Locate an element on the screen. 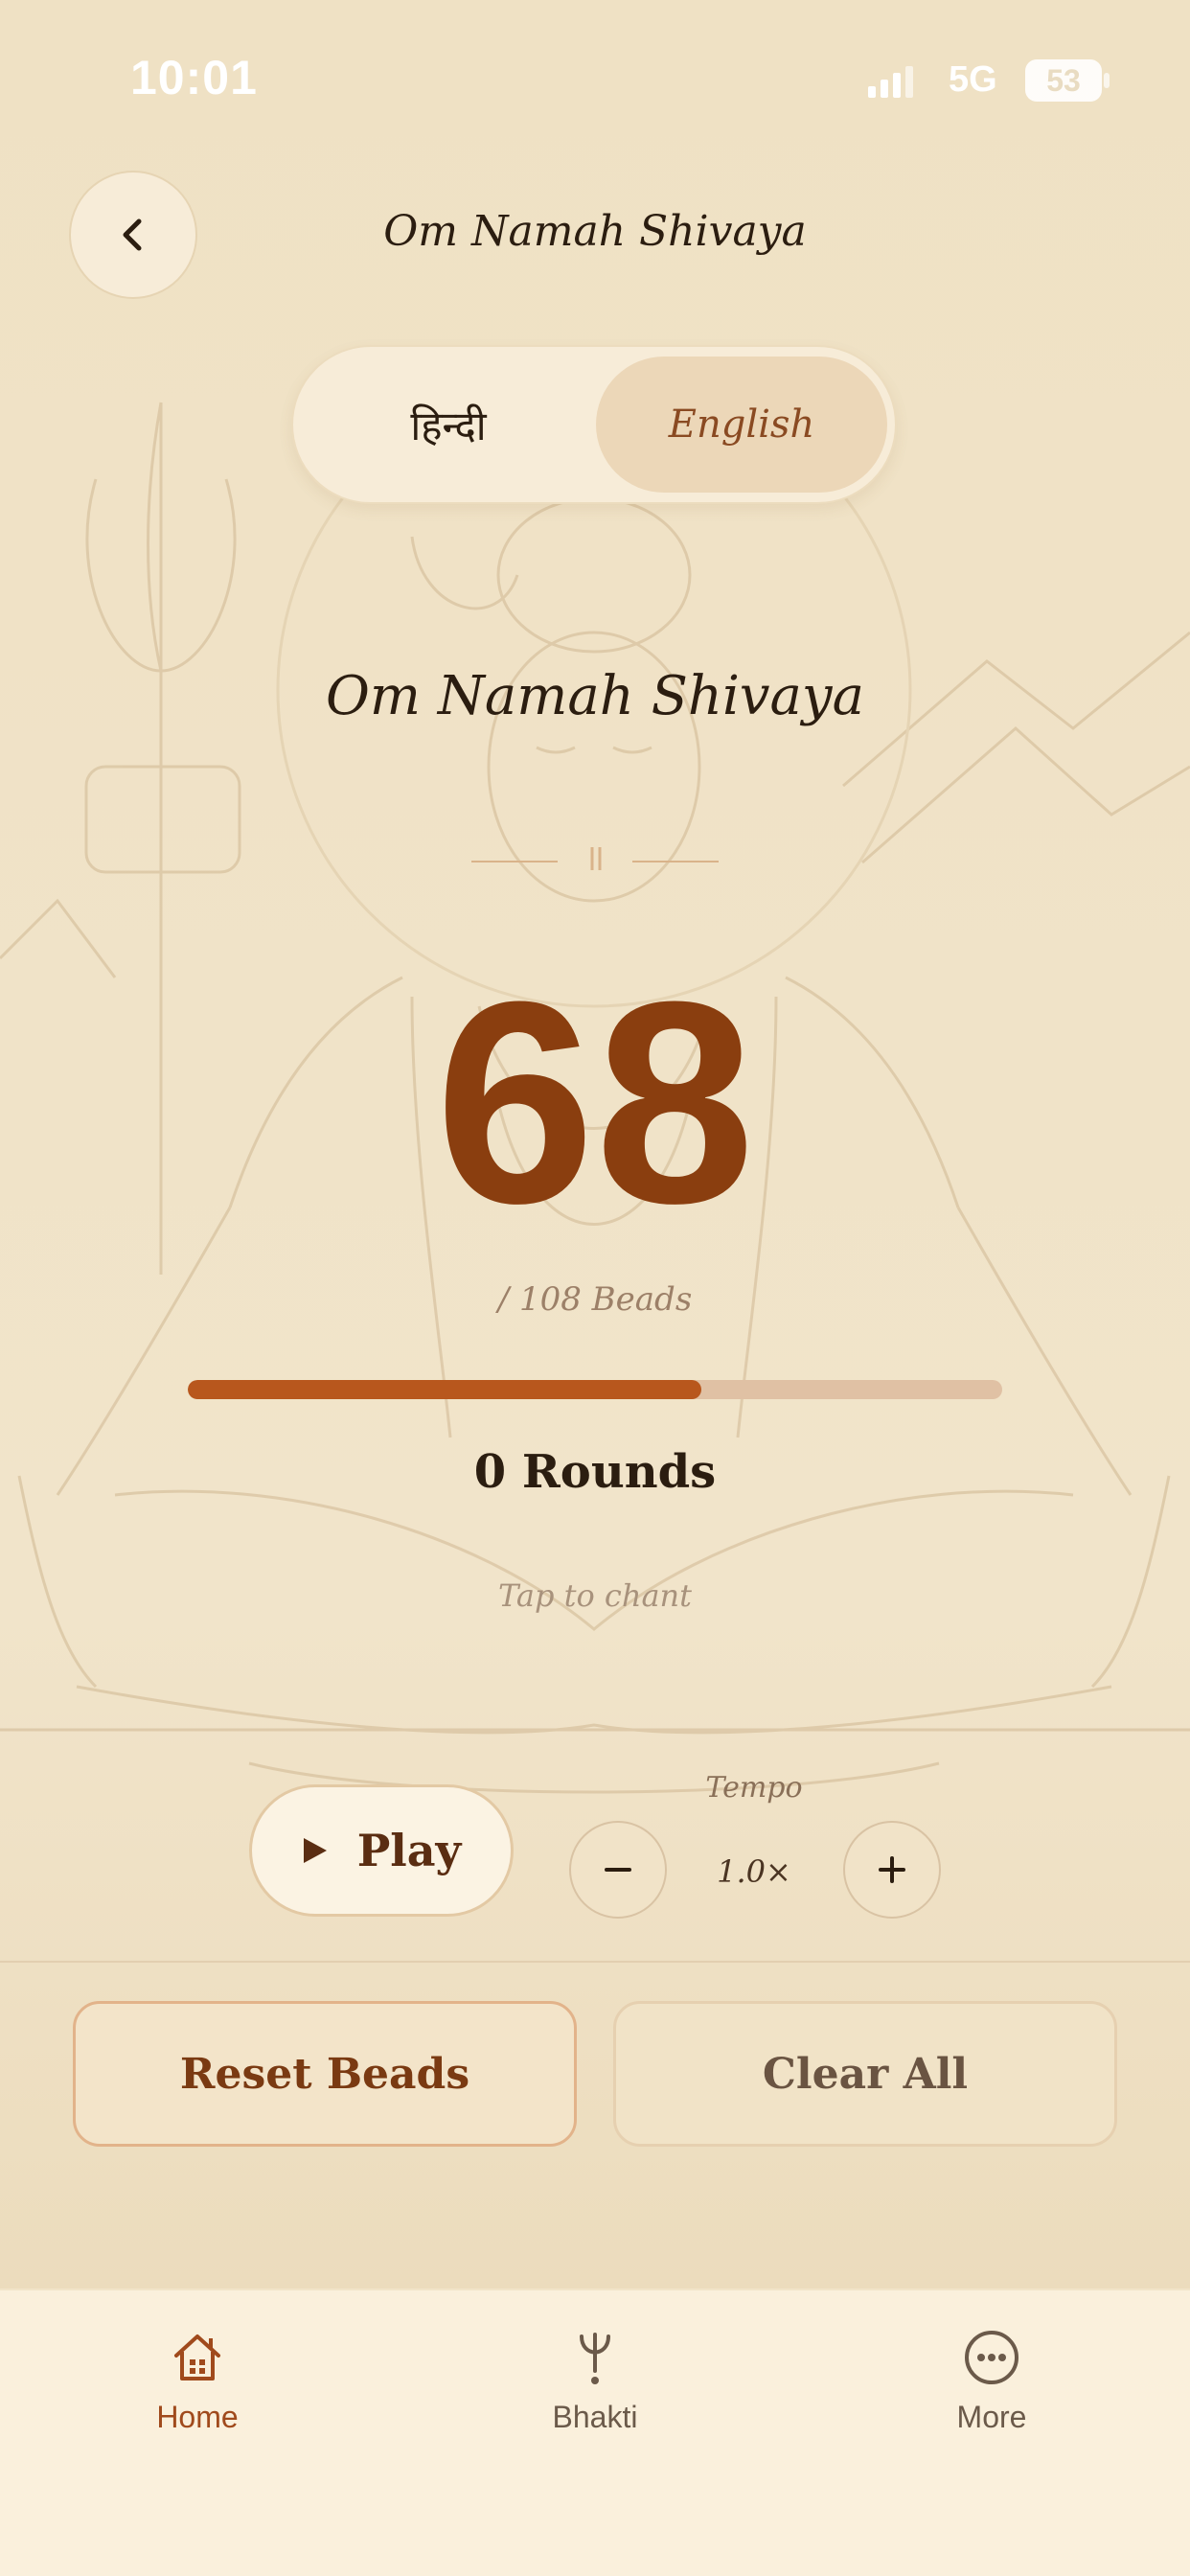 This screenshot has height=2576, width=1190. plus-icon is located at coordinates (892, 1869).